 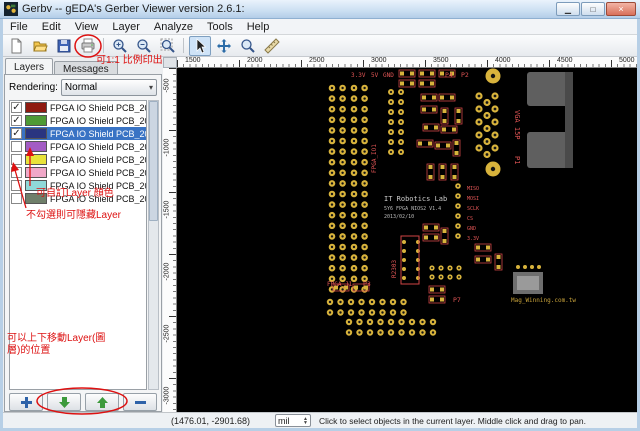 I want to click on rendering-value: Normal, so click(x=81, y=87).